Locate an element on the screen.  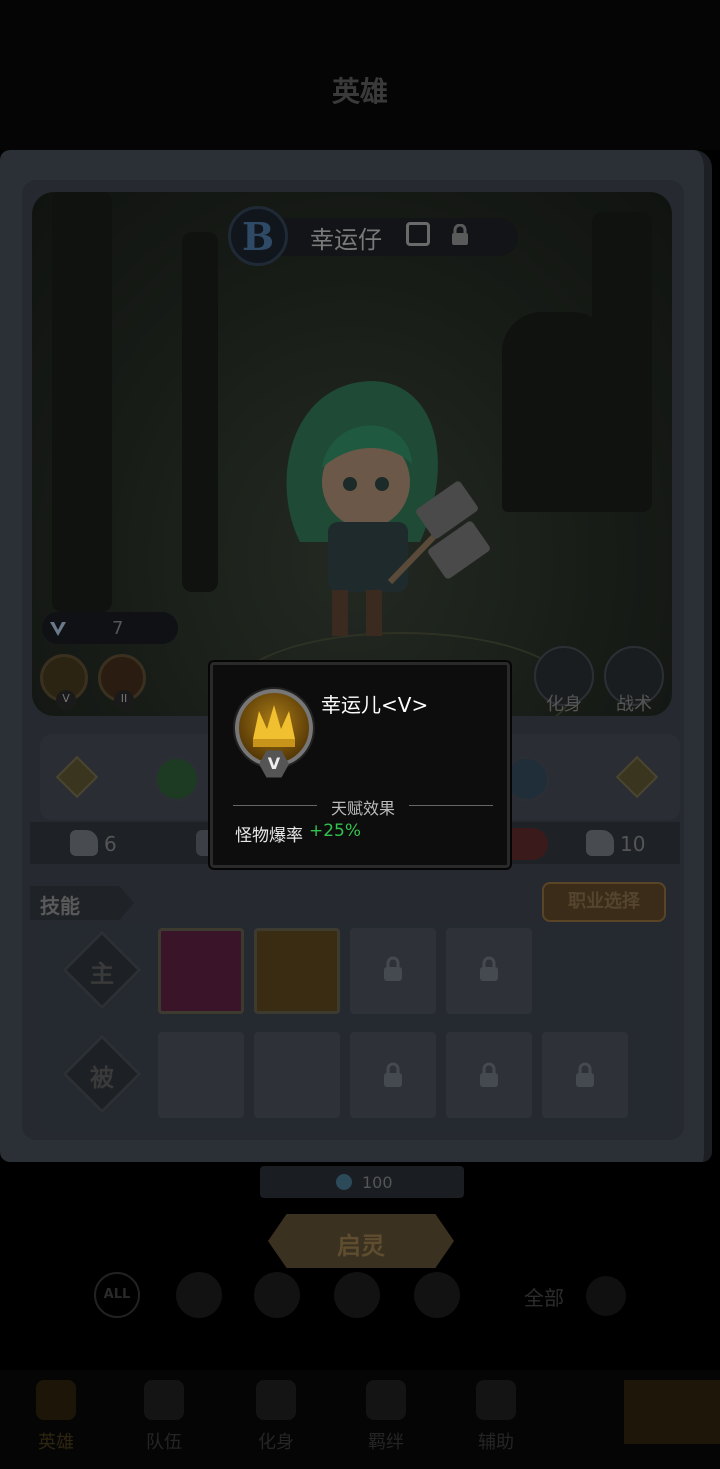
edit-icon is located at coordinates (418, 234).